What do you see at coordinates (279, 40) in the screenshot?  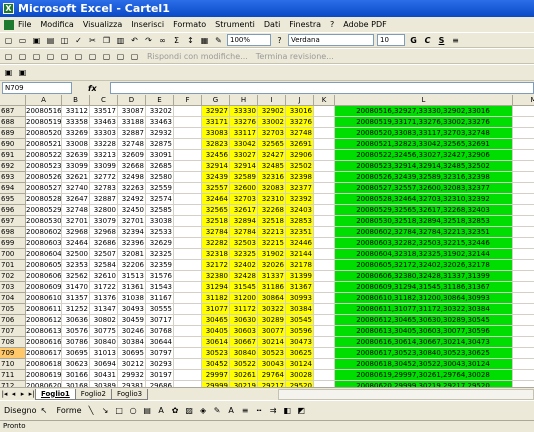 I see `help-icon: ?` at bounding box center [279, 40].